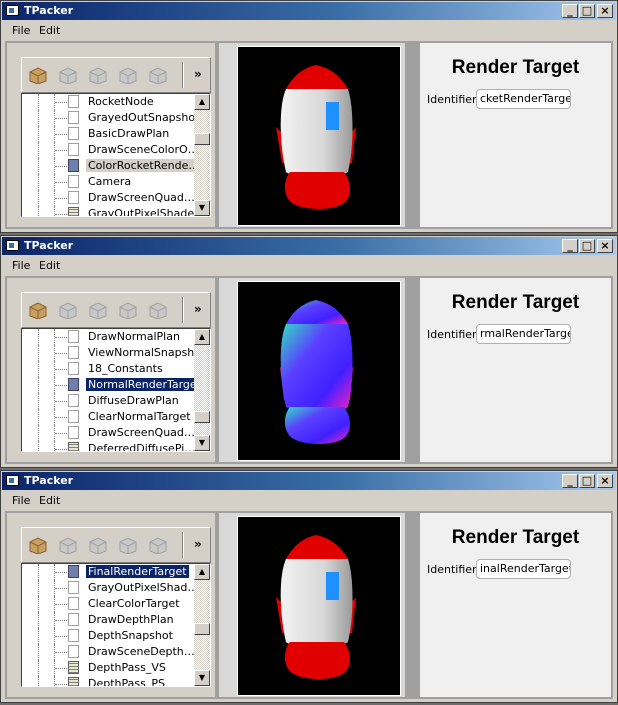 This screenshot has height=705, width=618. What do you see at coordinates (112, 385) in the screenshot?
I see `tree-item: NormalRenderTarget` at bounding box center [112, 385].